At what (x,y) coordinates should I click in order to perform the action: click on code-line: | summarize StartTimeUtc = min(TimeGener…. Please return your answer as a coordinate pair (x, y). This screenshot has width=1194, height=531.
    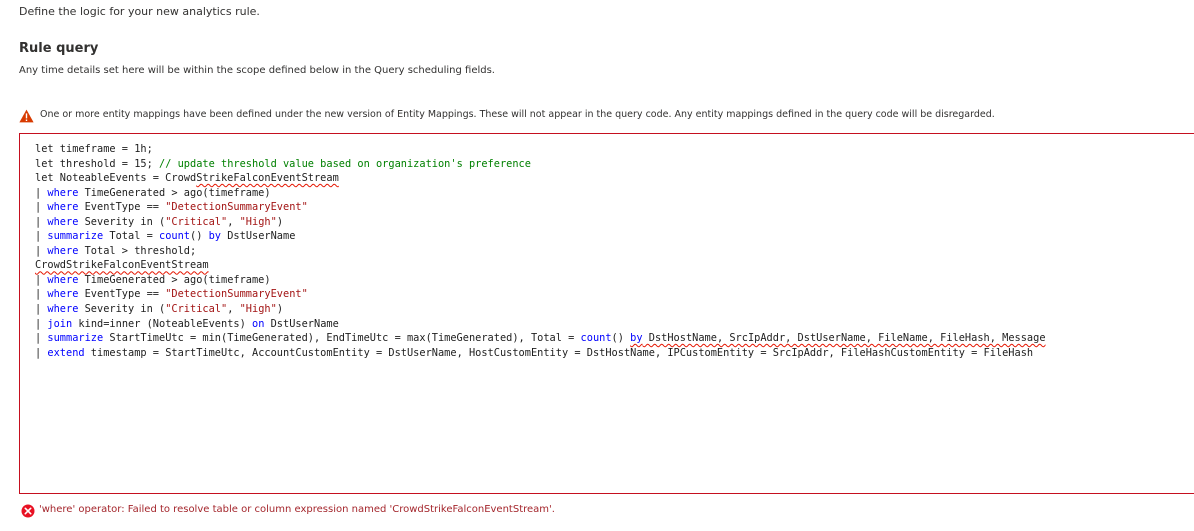
    Looking at the image, I should click on (540, 338).